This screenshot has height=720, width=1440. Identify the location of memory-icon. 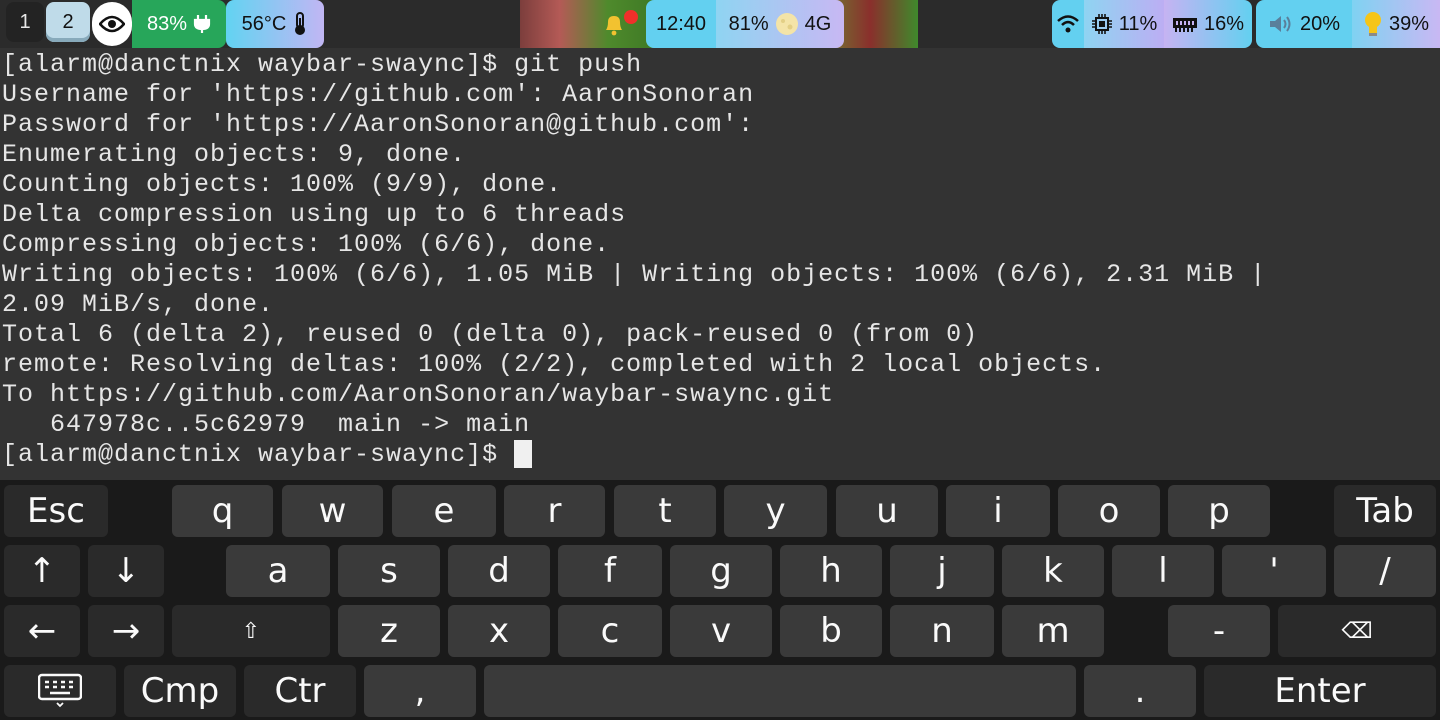
(1185, 24).